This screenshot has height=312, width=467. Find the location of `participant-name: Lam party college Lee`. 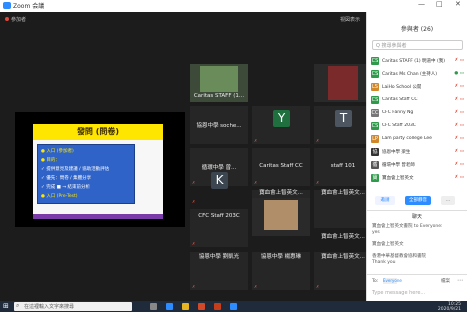

participant-name: Lam party college Lee is located at coordinates (407, 138).